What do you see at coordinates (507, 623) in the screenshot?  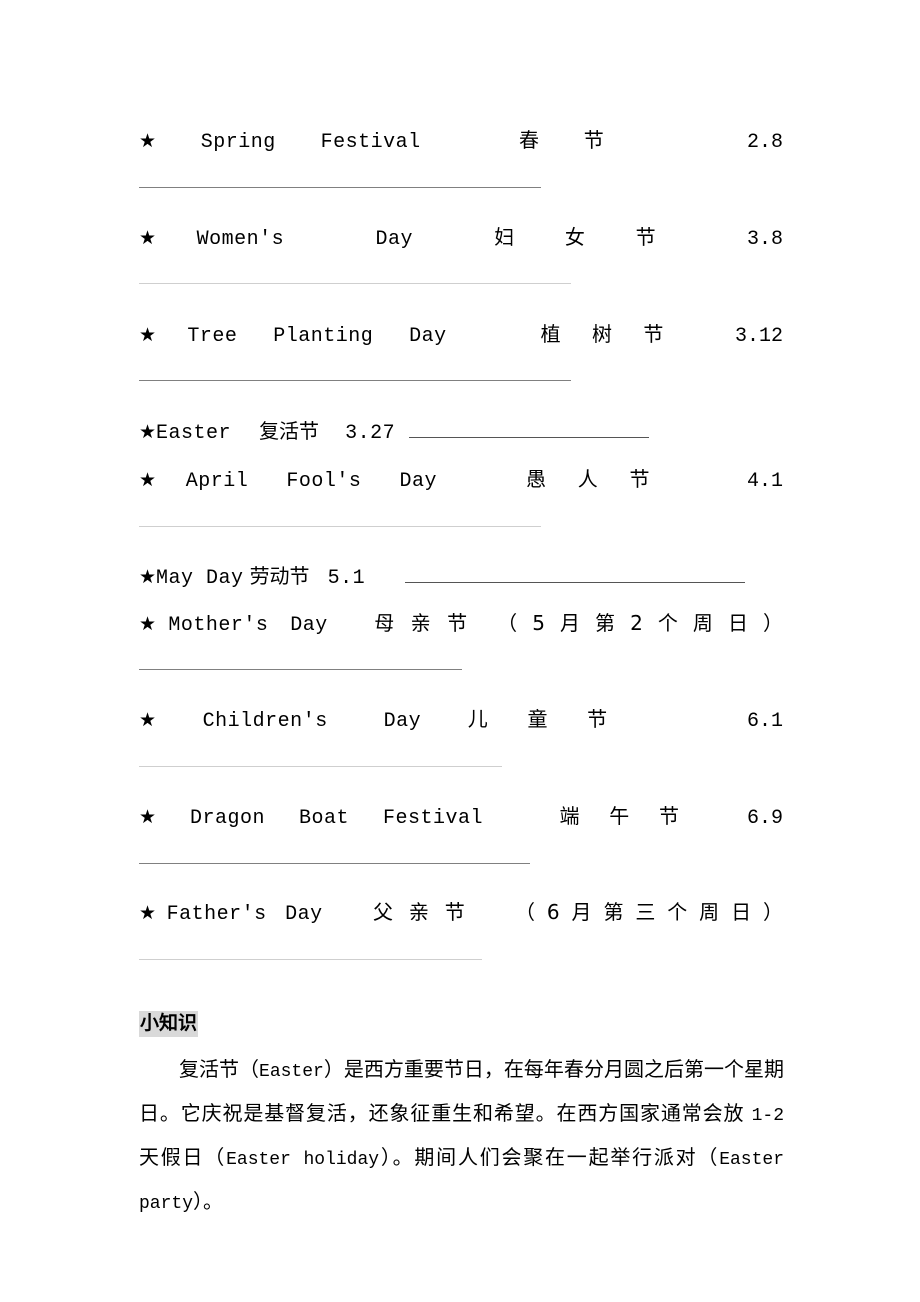 I see `festival-date-char: （` at bounding box center [507, 623].